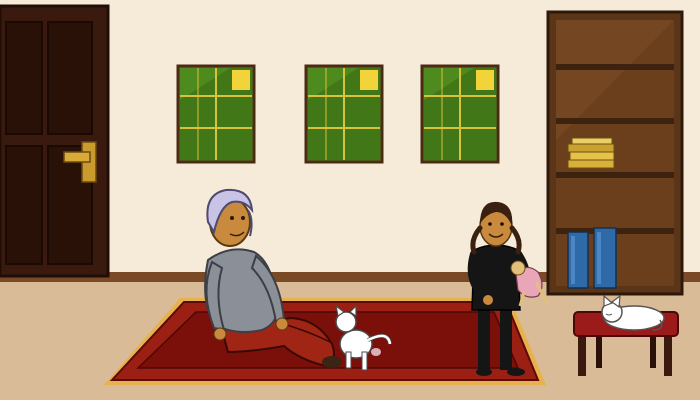 This screenshot has width=700, height=400. I want to click on door, so click(55, 141).